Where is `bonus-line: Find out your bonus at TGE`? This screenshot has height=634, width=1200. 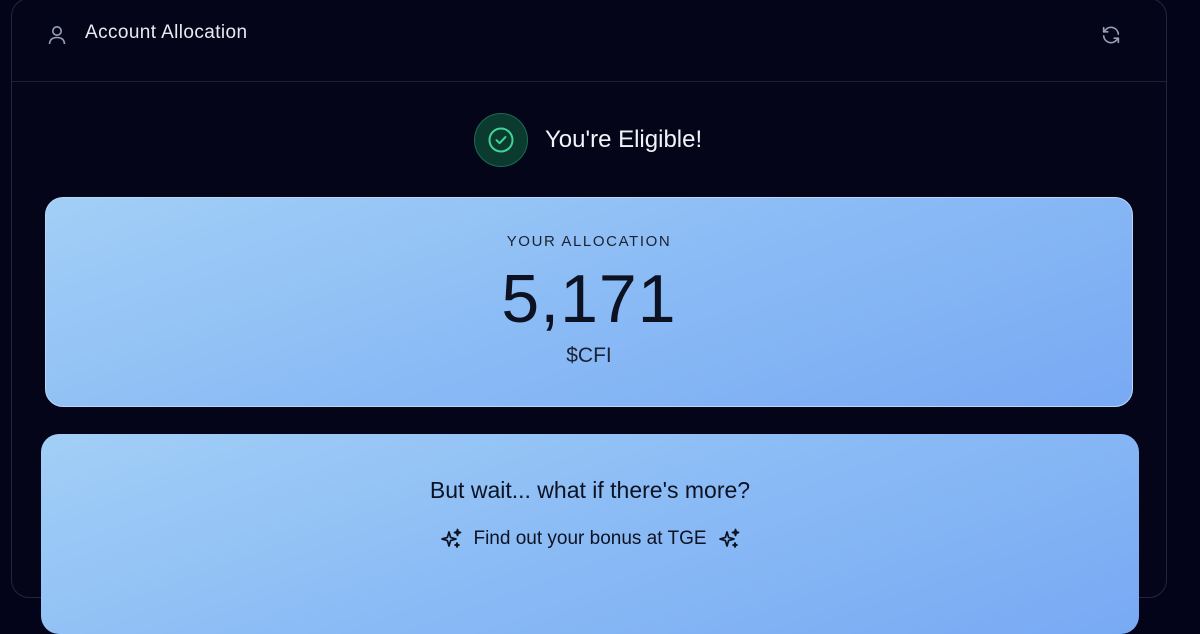 bonus-line: Find out your bonus at TGE is located at coordinates (590, 539).